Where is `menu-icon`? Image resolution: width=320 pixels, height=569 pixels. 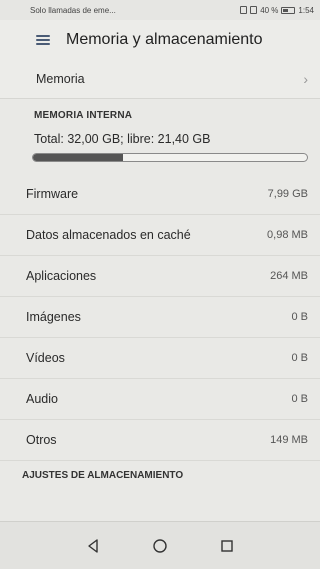
menu-icon is located at coordinates (43, 40).